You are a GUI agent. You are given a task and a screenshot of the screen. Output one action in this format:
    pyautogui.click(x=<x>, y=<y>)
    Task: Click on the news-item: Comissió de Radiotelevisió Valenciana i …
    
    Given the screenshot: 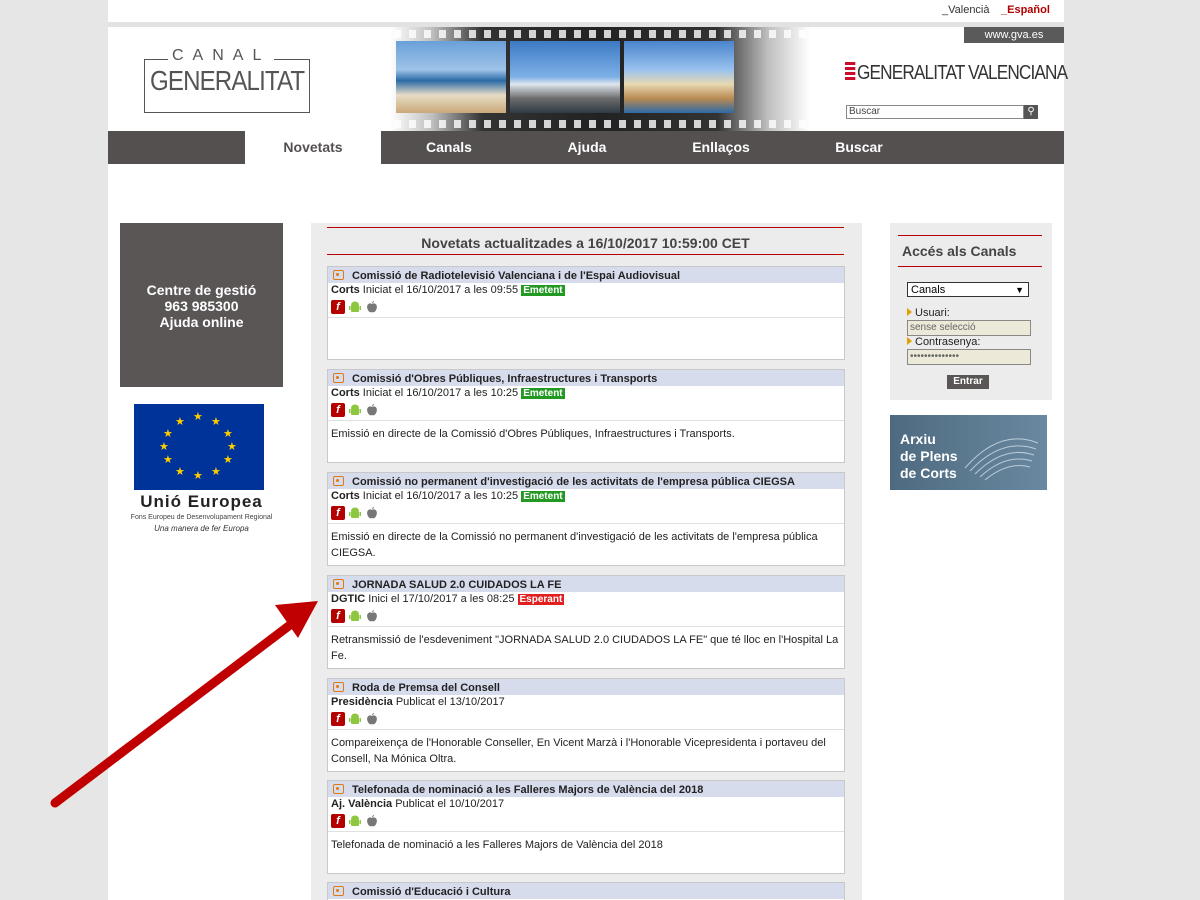 What is the action you would take?
    pyautogui.click(x=586, y=313)
    